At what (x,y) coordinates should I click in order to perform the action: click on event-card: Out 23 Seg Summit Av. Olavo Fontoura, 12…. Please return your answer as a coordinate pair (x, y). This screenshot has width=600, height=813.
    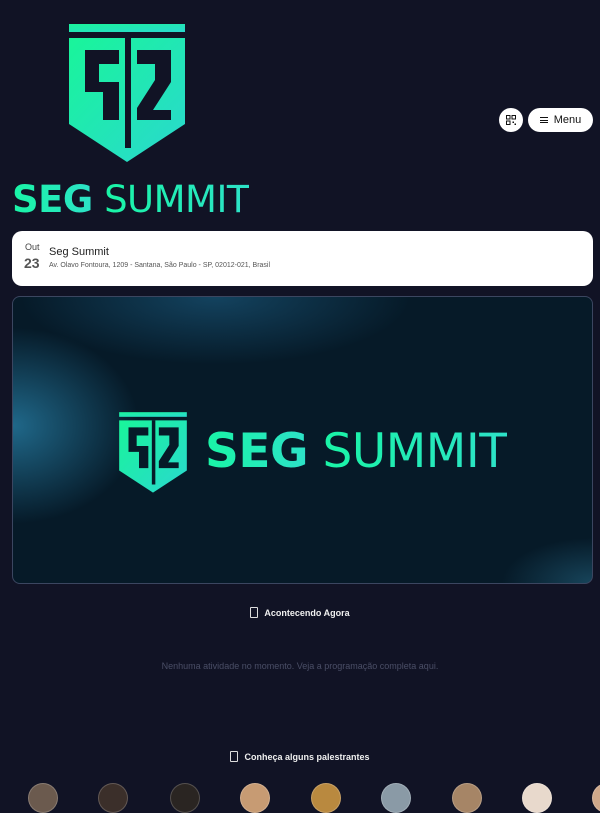
    Looking at the image, I should click on (302, 258).